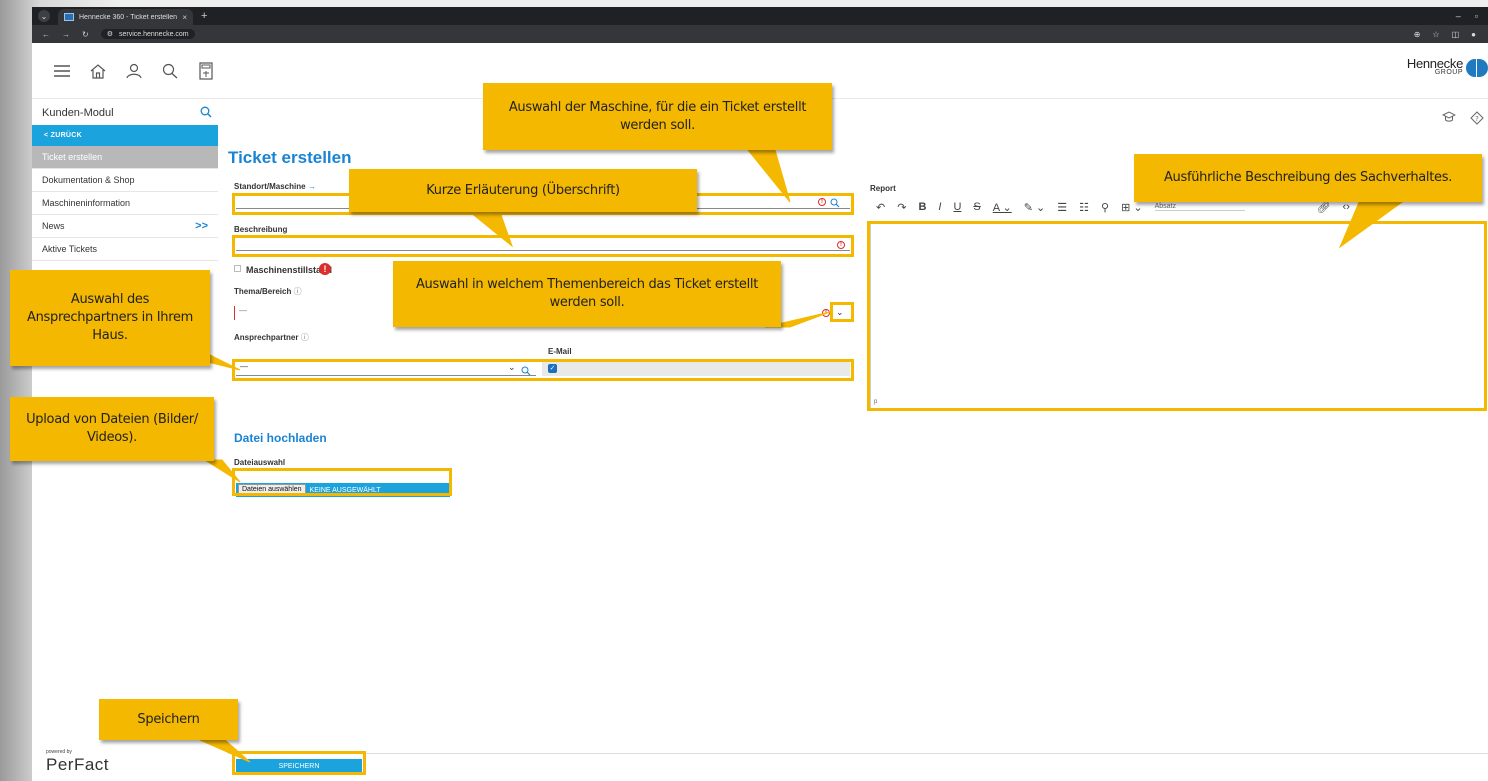 Image resolution: width=1488 pixels, height=781 pixels. Describe the element at coordinates (560, 351) in the screenshot. I see `email-column-label: E-Mail` at that location.